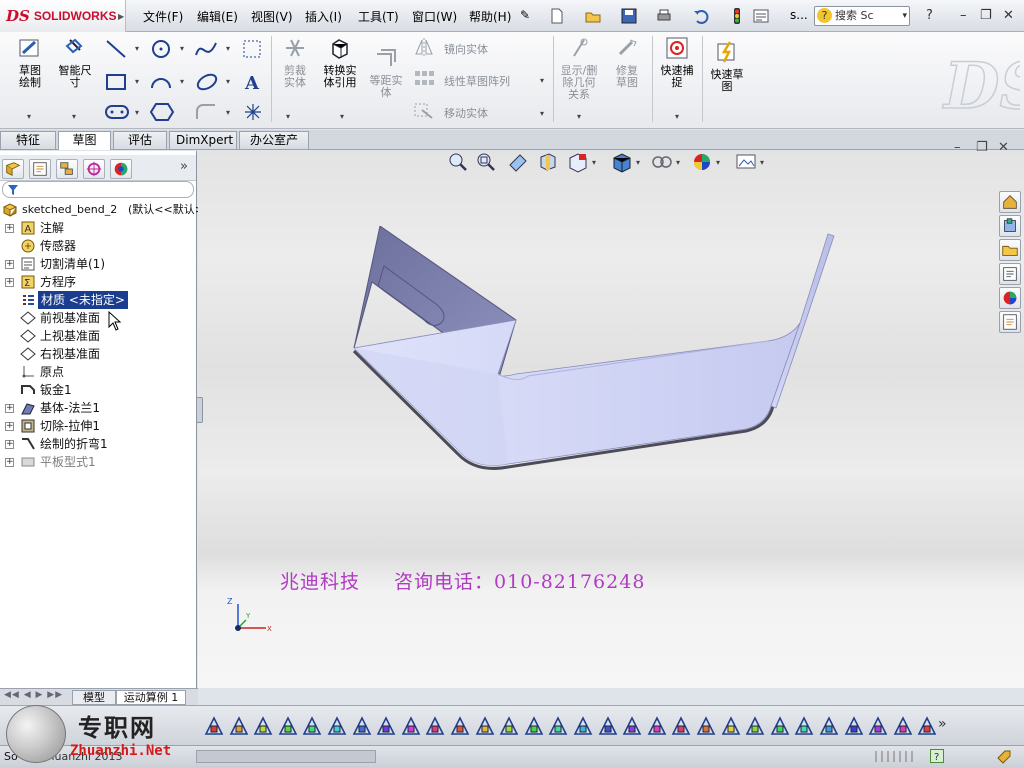 The height and width of the screenshot is (768, 1024). Describe the element at coordinates (678, 162) in the screenshot. I see `hide-show-dropdown-icon: ▾` at that location.